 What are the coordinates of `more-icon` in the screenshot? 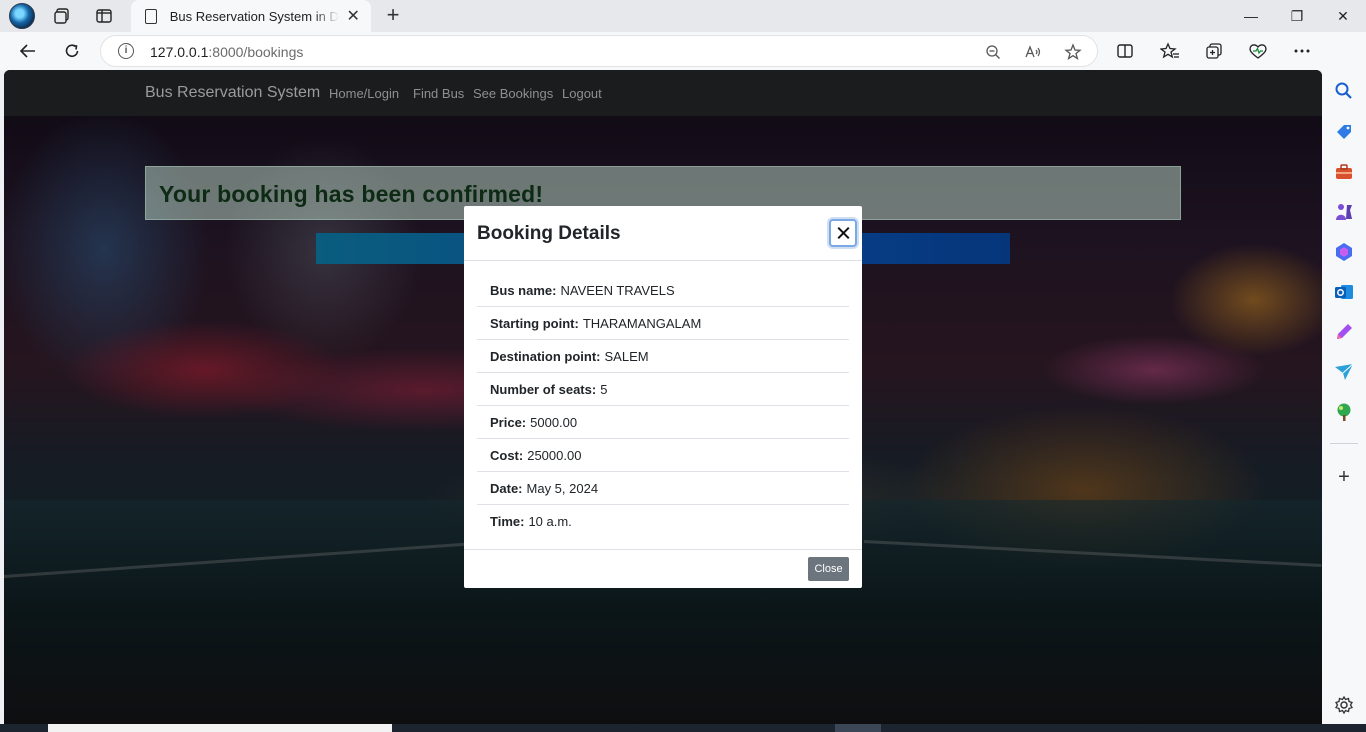 It's located at (1302, 51).